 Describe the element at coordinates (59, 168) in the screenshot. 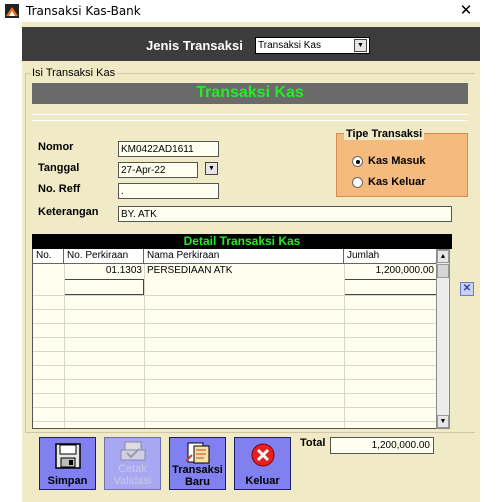

I see `tanggal-label: Tanggal` at that location.